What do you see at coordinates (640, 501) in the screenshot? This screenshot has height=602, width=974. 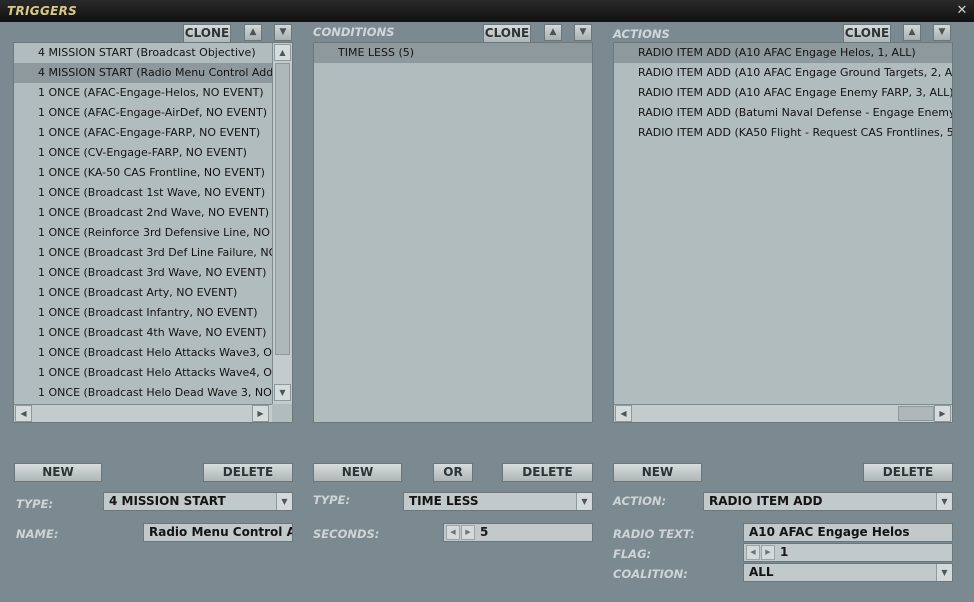 I see `action-type-label: ACTION:` at bounding box center [640, 501].